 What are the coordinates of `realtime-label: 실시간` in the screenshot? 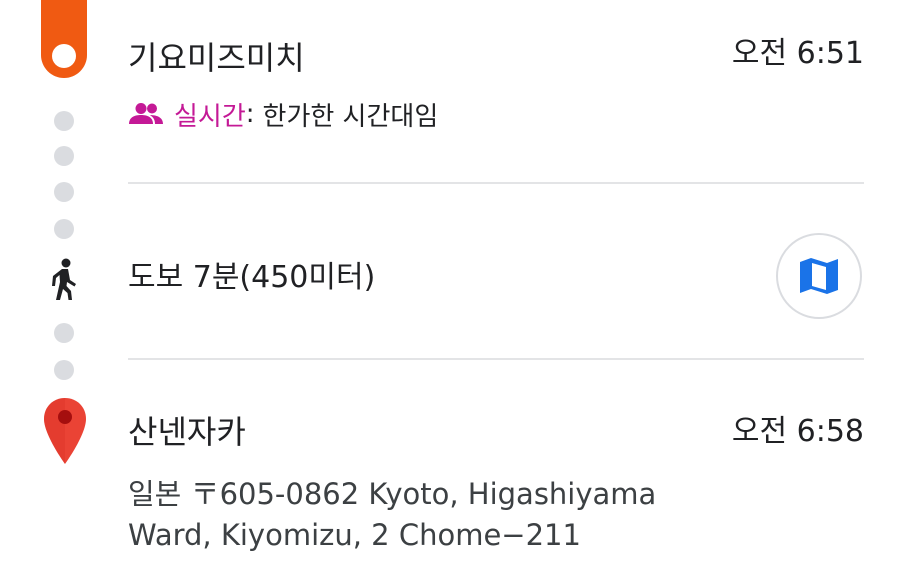 It's located at (210, 116).